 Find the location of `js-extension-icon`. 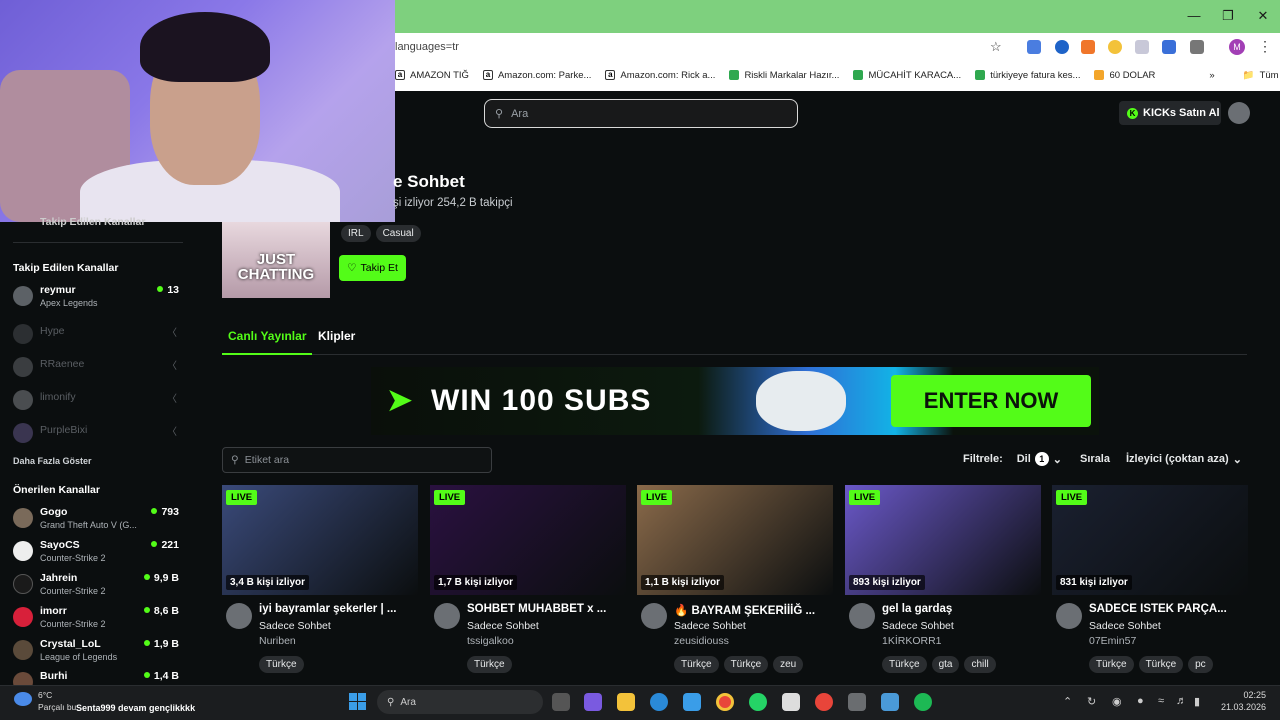

js-extension-icon is located at coordinates (1088, 47).